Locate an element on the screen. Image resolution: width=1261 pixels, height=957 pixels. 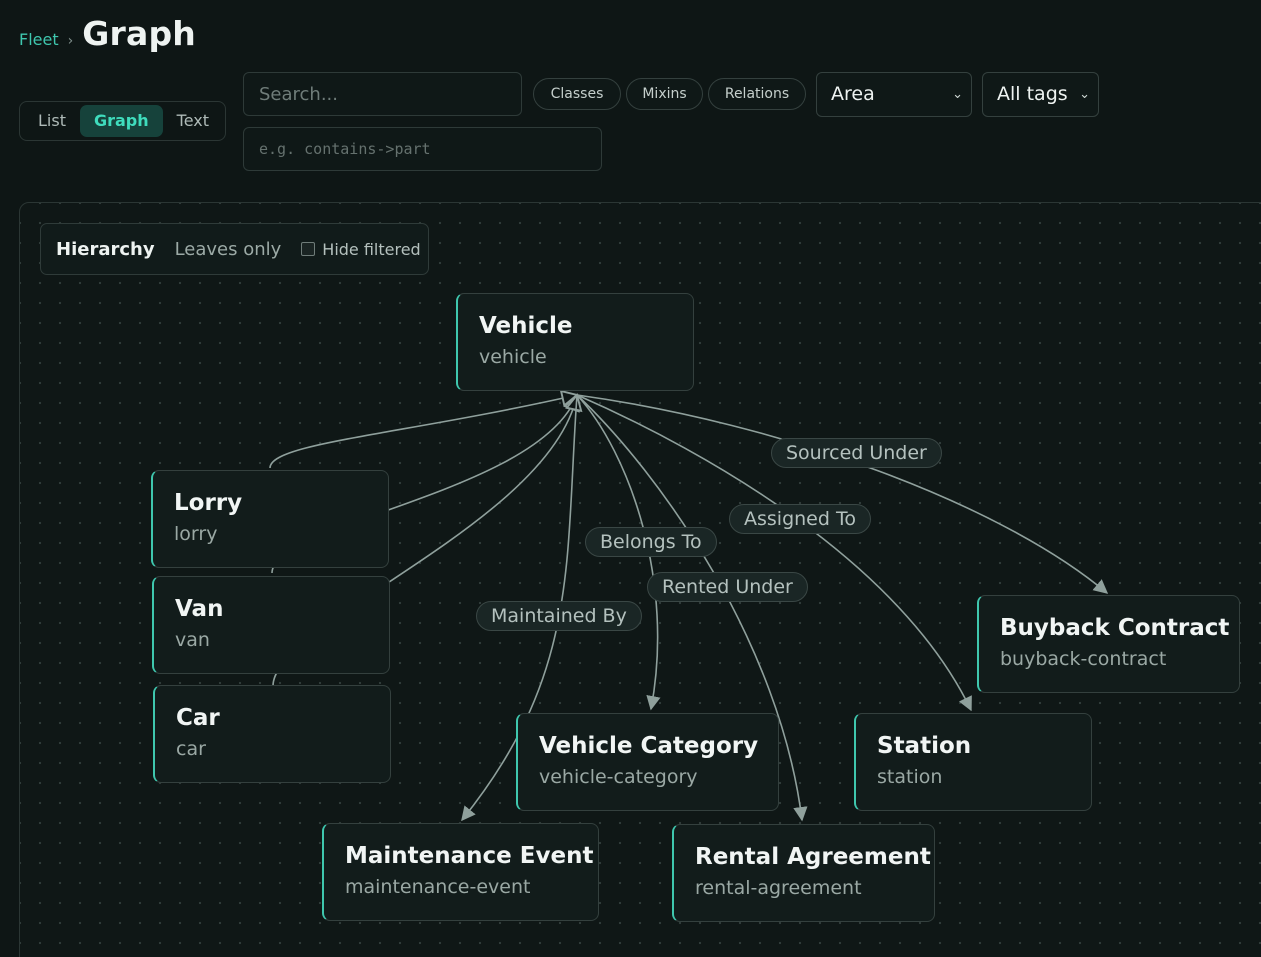
relation-filter-input is located at coordinates (422, 149).